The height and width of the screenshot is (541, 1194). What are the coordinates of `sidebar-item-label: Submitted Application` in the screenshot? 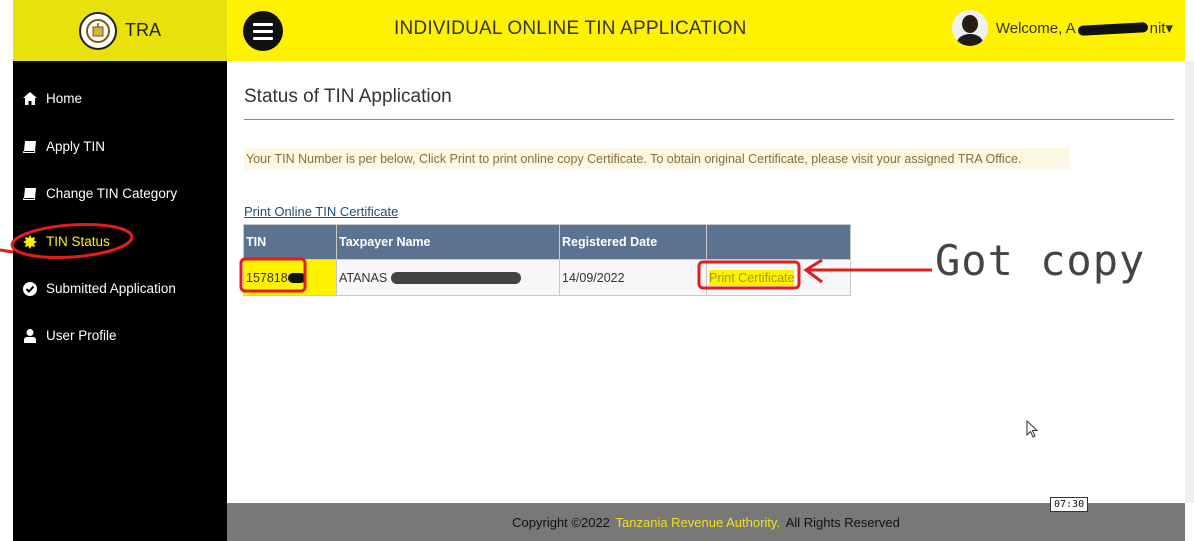 It's located at (111, 288).